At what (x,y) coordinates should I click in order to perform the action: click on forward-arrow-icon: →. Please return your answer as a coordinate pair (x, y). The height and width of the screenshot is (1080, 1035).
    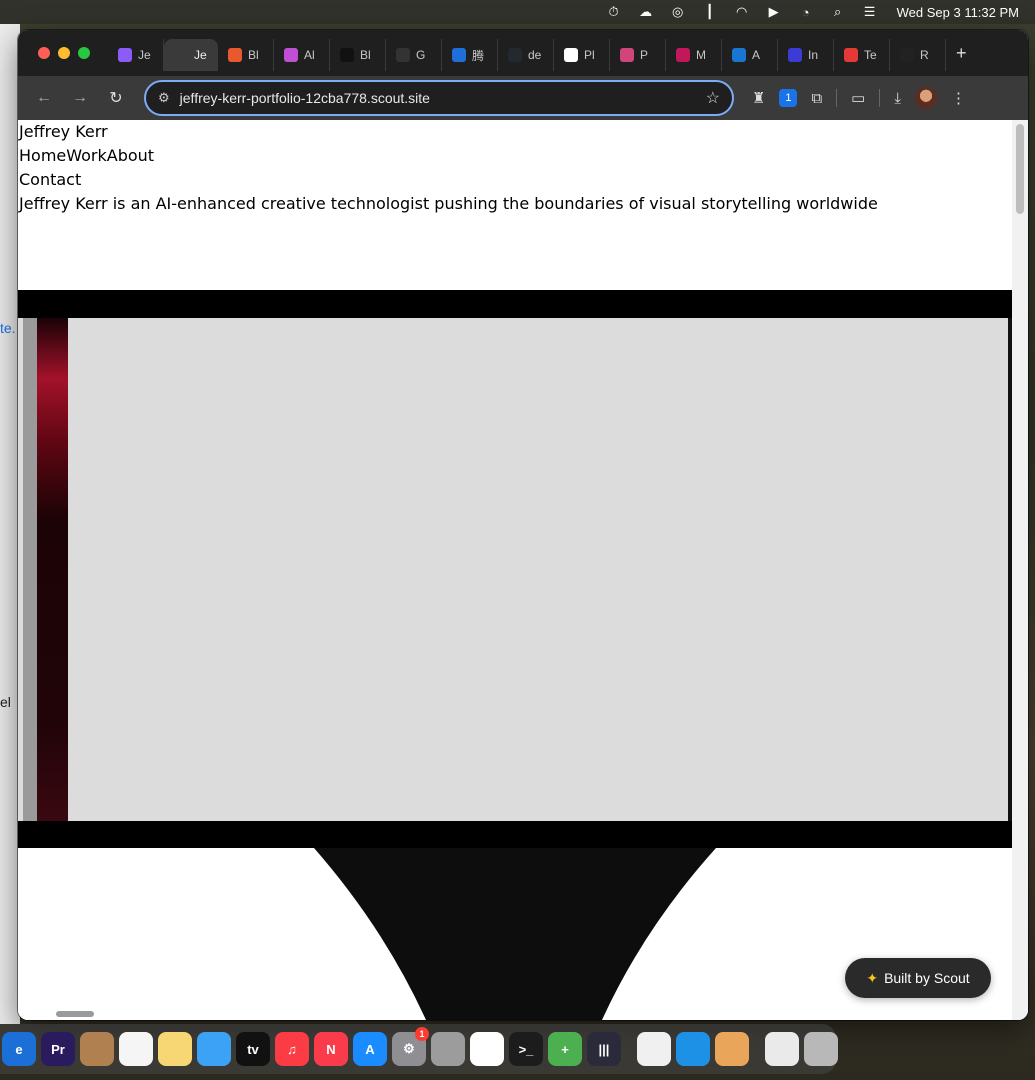
    Looking at the image, I should click on (80, 98).